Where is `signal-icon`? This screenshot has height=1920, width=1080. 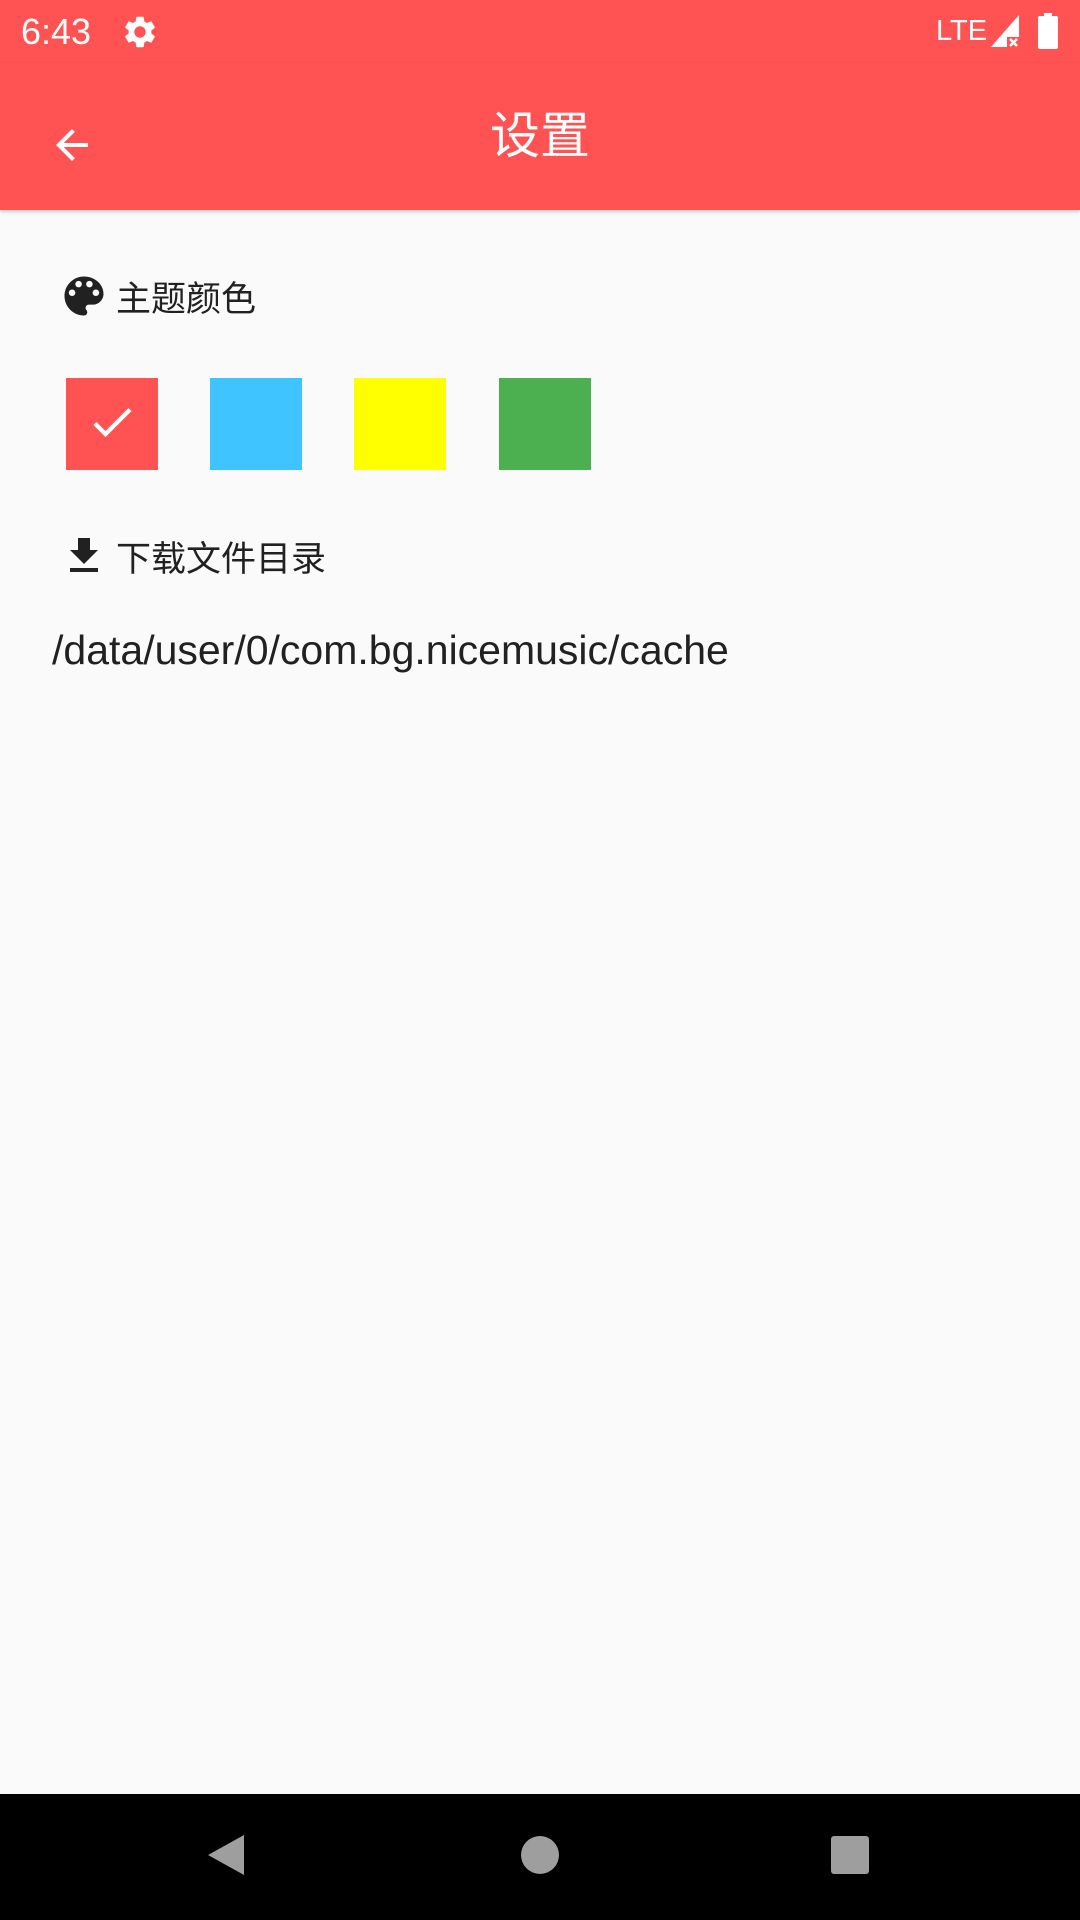 signal-icon is located at coordinates (1005, 31).